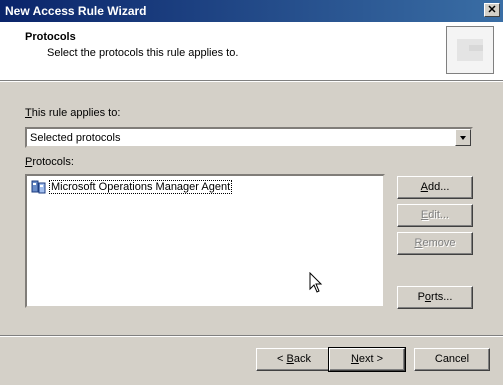  What do you see at coordinates (452, 359) in the screenshot?
I see `cancel-button: Cancel` at bounding box center [452, 359].